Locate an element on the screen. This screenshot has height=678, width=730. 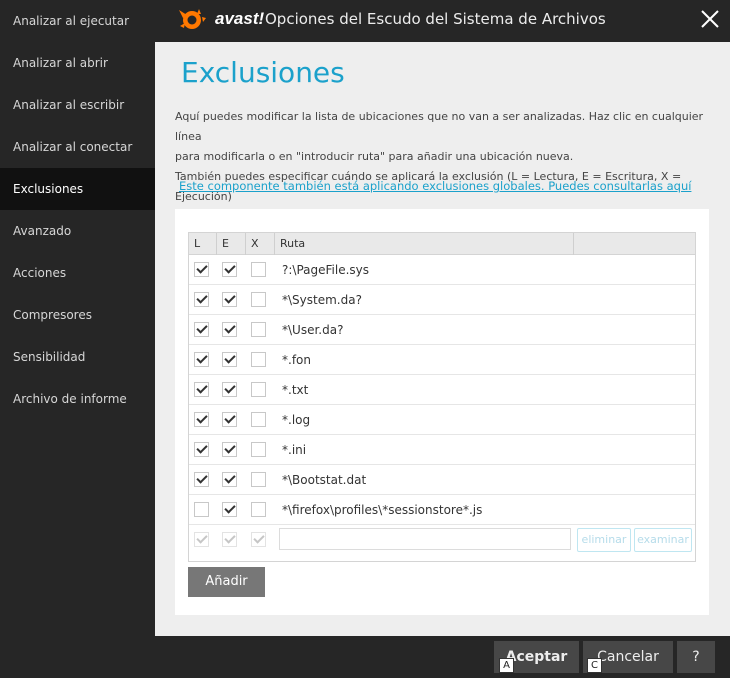
cancel-accelerator-badge: C is located at coordinates (594, 665).